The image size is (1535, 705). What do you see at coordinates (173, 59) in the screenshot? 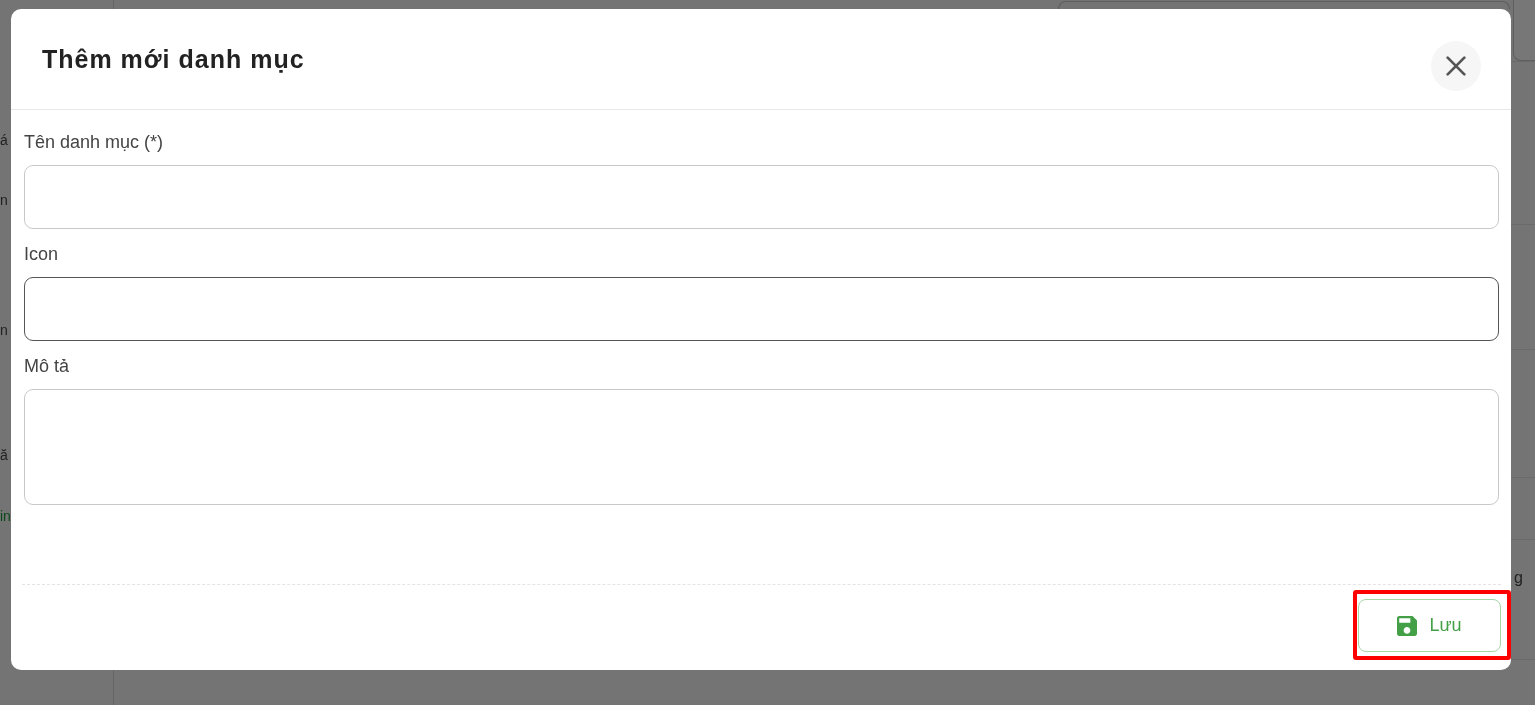
I see `dialog-title: Thêm mới danh mục` at bounding box center [173, 59].